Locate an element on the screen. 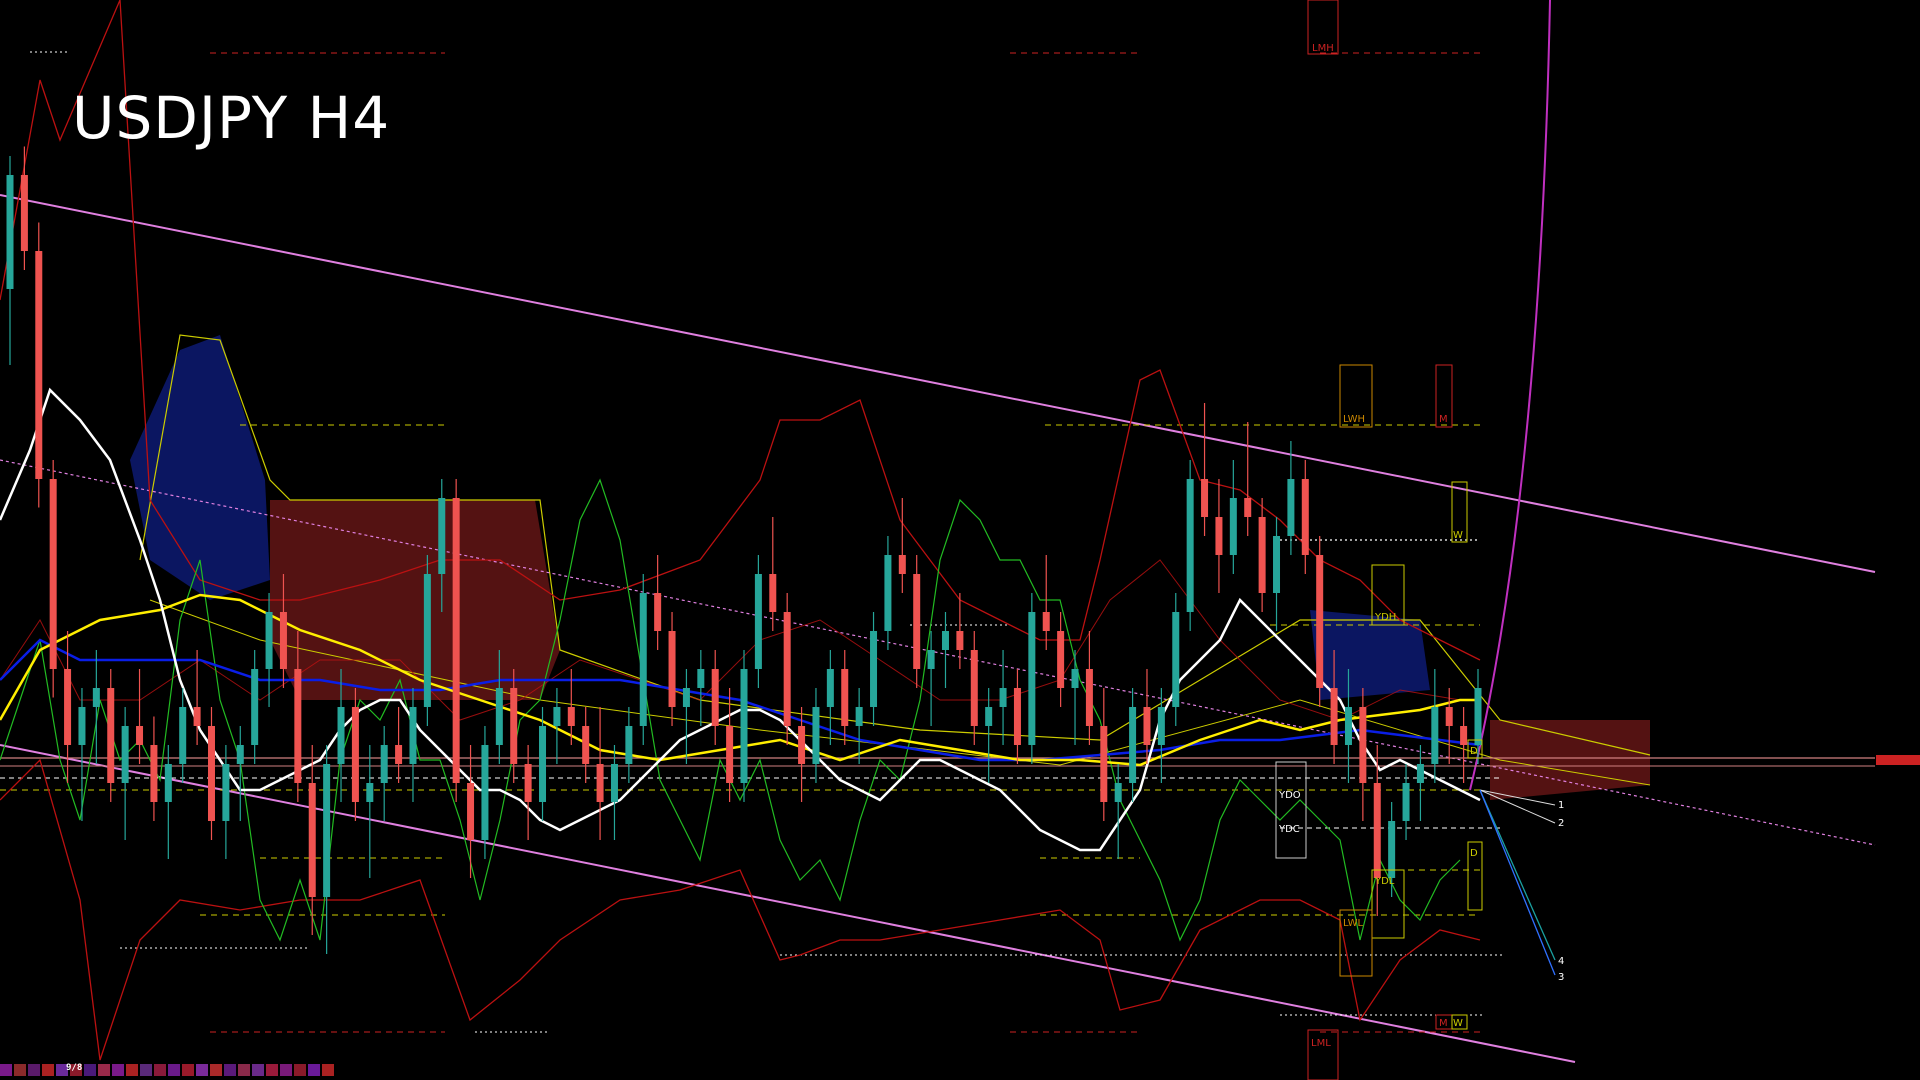 The height and width of the screenshot is (1080, 1920). ichimoku-bear-cloud is located at coordinates (415, 600).